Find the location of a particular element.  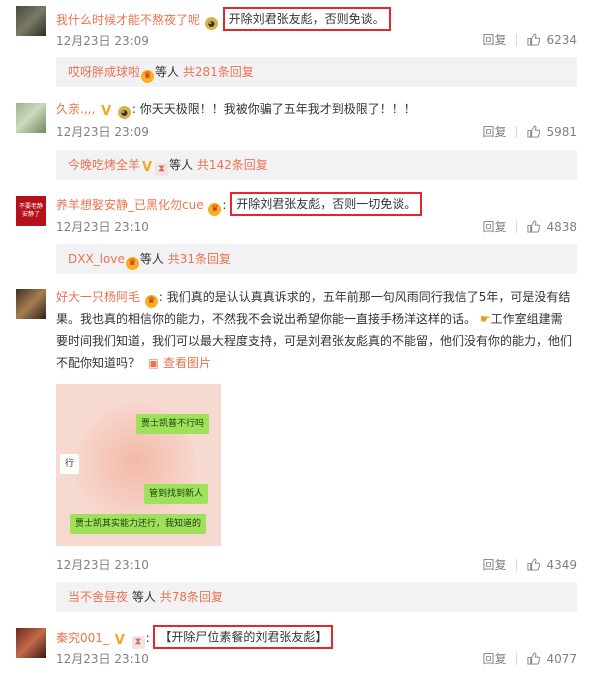

username: 养羊想娶安静_已黑化勿cue is located at coordinates (130, 205).